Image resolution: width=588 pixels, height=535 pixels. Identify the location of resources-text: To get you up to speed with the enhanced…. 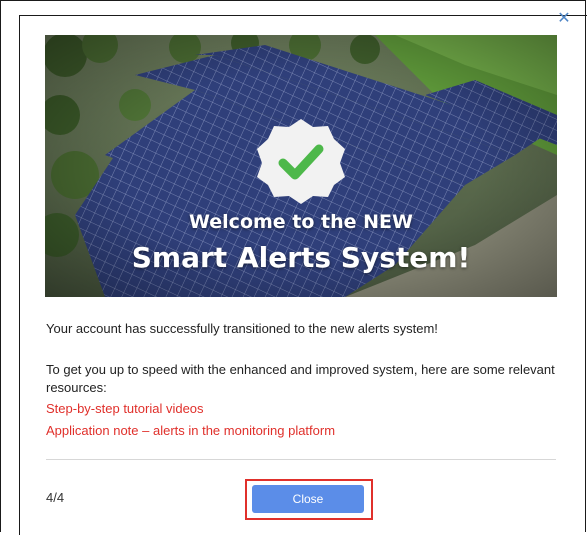
(300, 378).